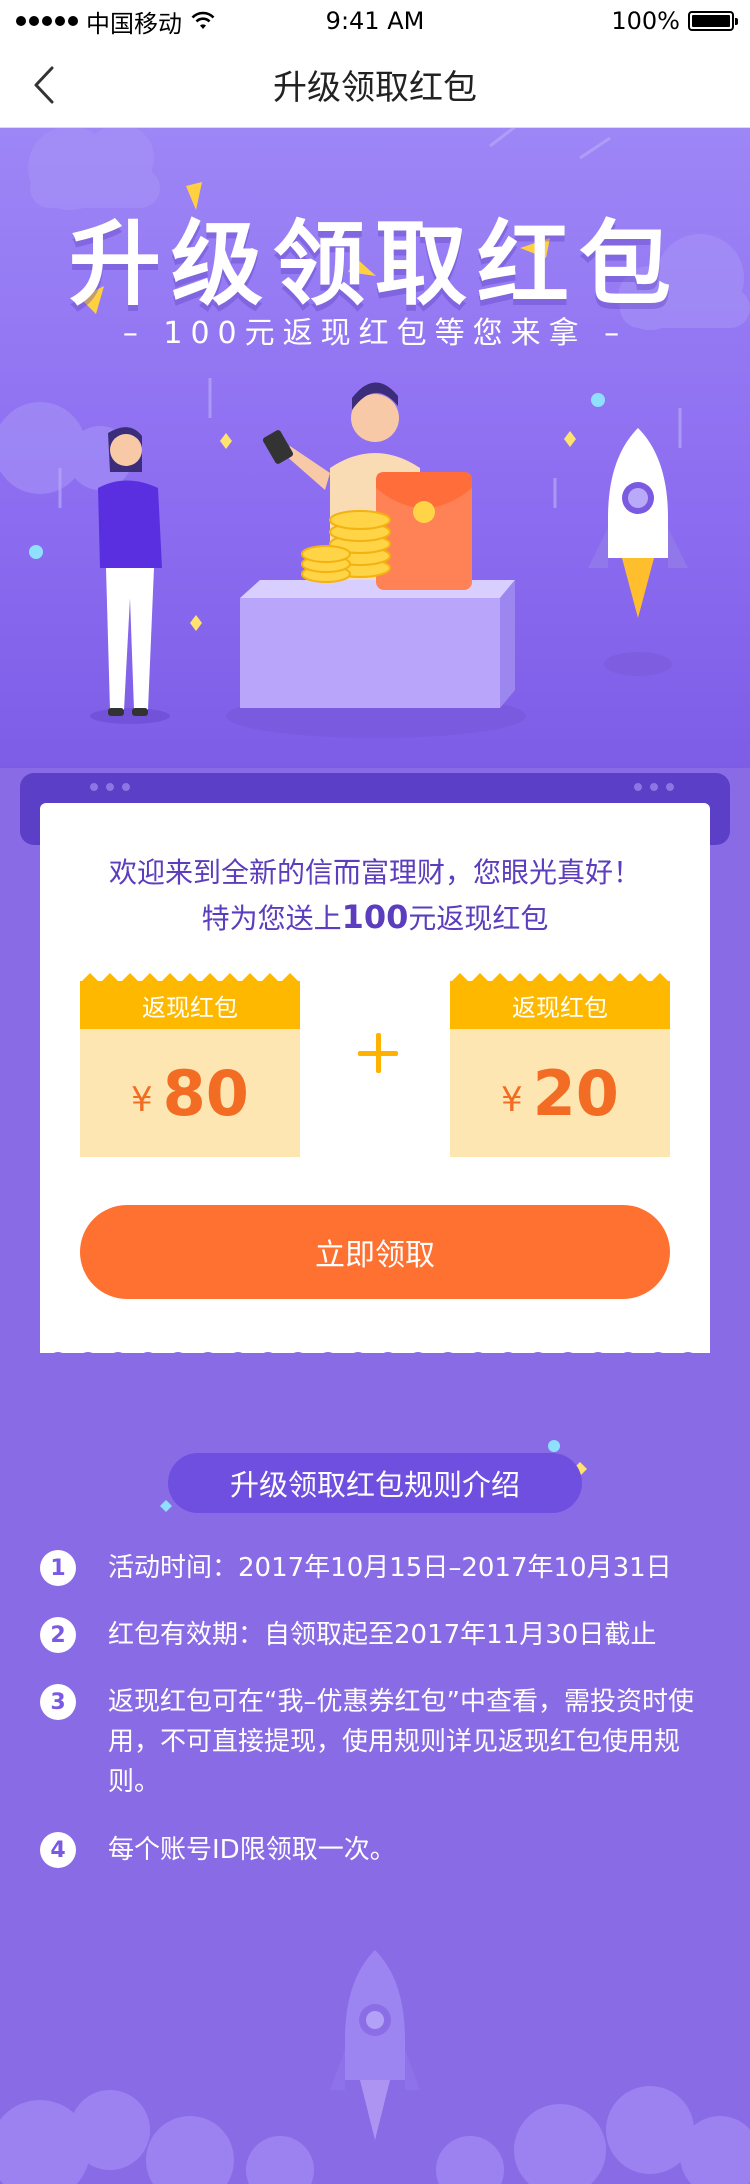 The height and width of the screenshot is (2184, 750). I want to click on nav-bar: 升级领取红包, so click(375, 85).